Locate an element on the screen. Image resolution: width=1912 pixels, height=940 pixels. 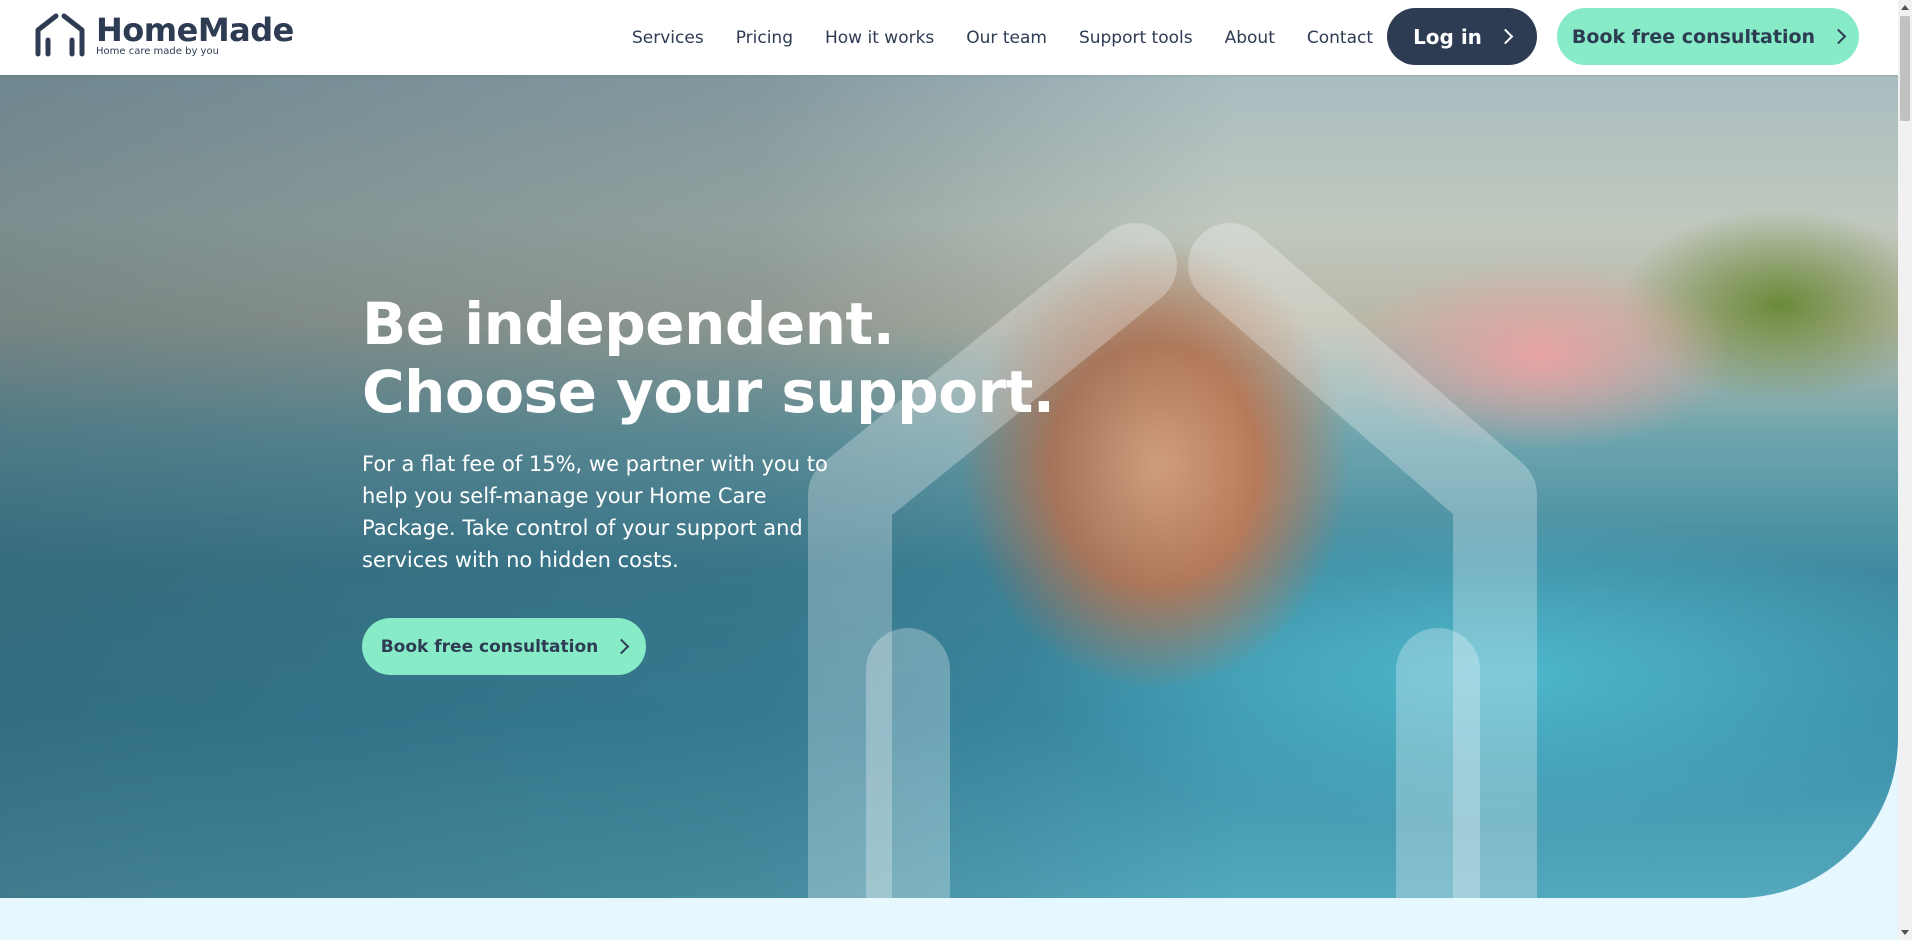
logo: HomeMade Home care made by you is located at coordinates (164, 35).